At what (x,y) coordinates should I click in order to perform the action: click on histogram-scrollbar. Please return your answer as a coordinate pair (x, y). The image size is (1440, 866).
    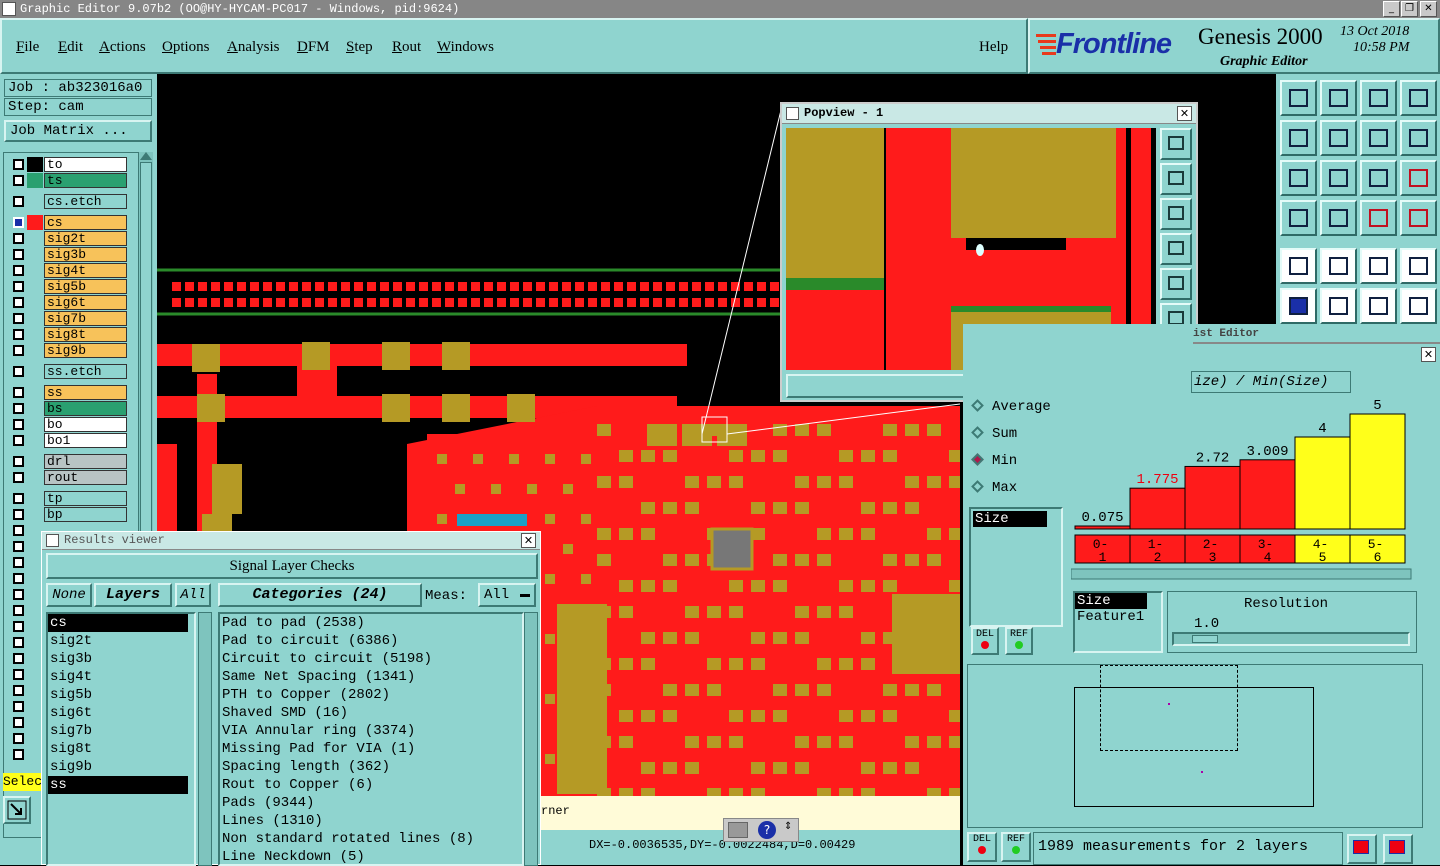
    Looking at the image, I should click on (1241, 574).